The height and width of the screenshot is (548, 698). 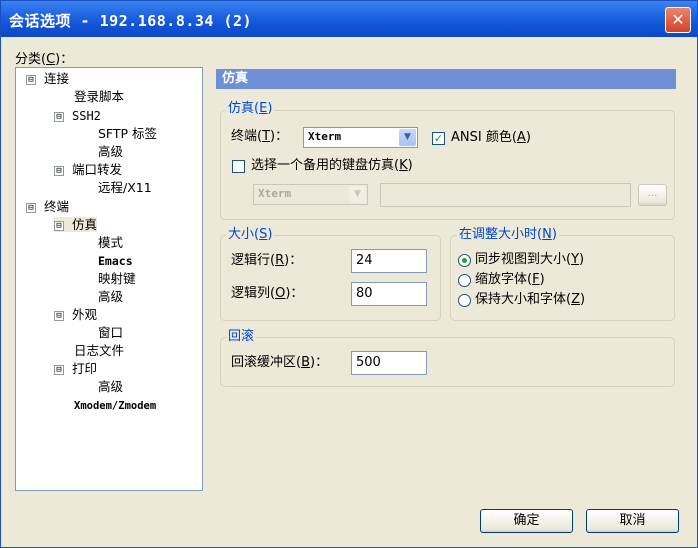 I want to click on resize-group-title: 在调整大小时(N), so click(x=508, y=234).